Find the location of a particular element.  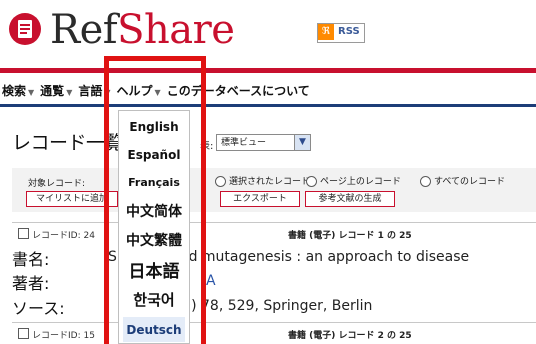

rss-label: RSS is located at coordinates (349, 31).